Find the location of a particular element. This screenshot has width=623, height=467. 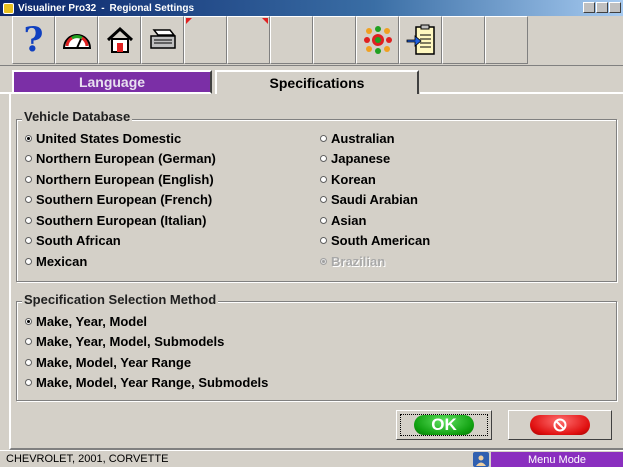

target-pattern-button is located at coordinates (377, 40).